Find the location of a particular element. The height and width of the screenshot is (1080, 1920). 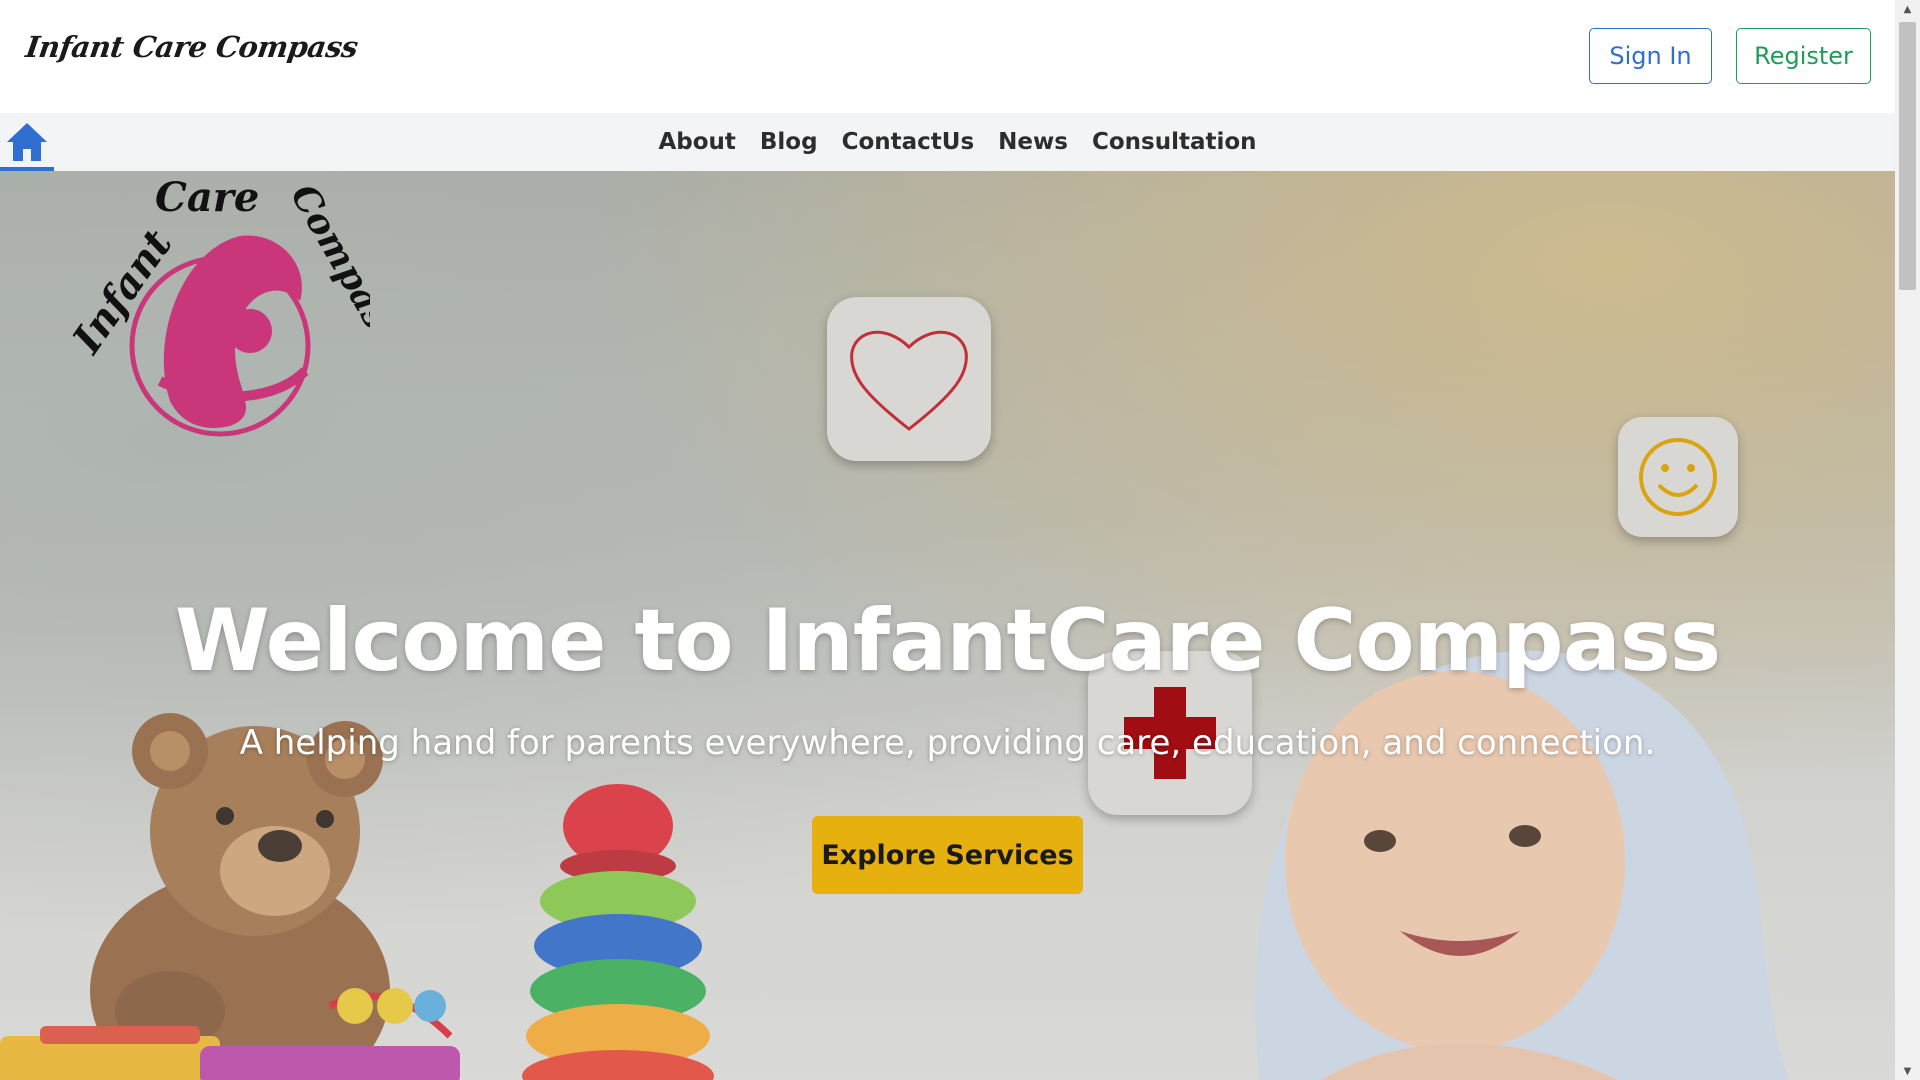

brand-emblem-logo: Infant Care Compass is located at coordinates (216, 305).